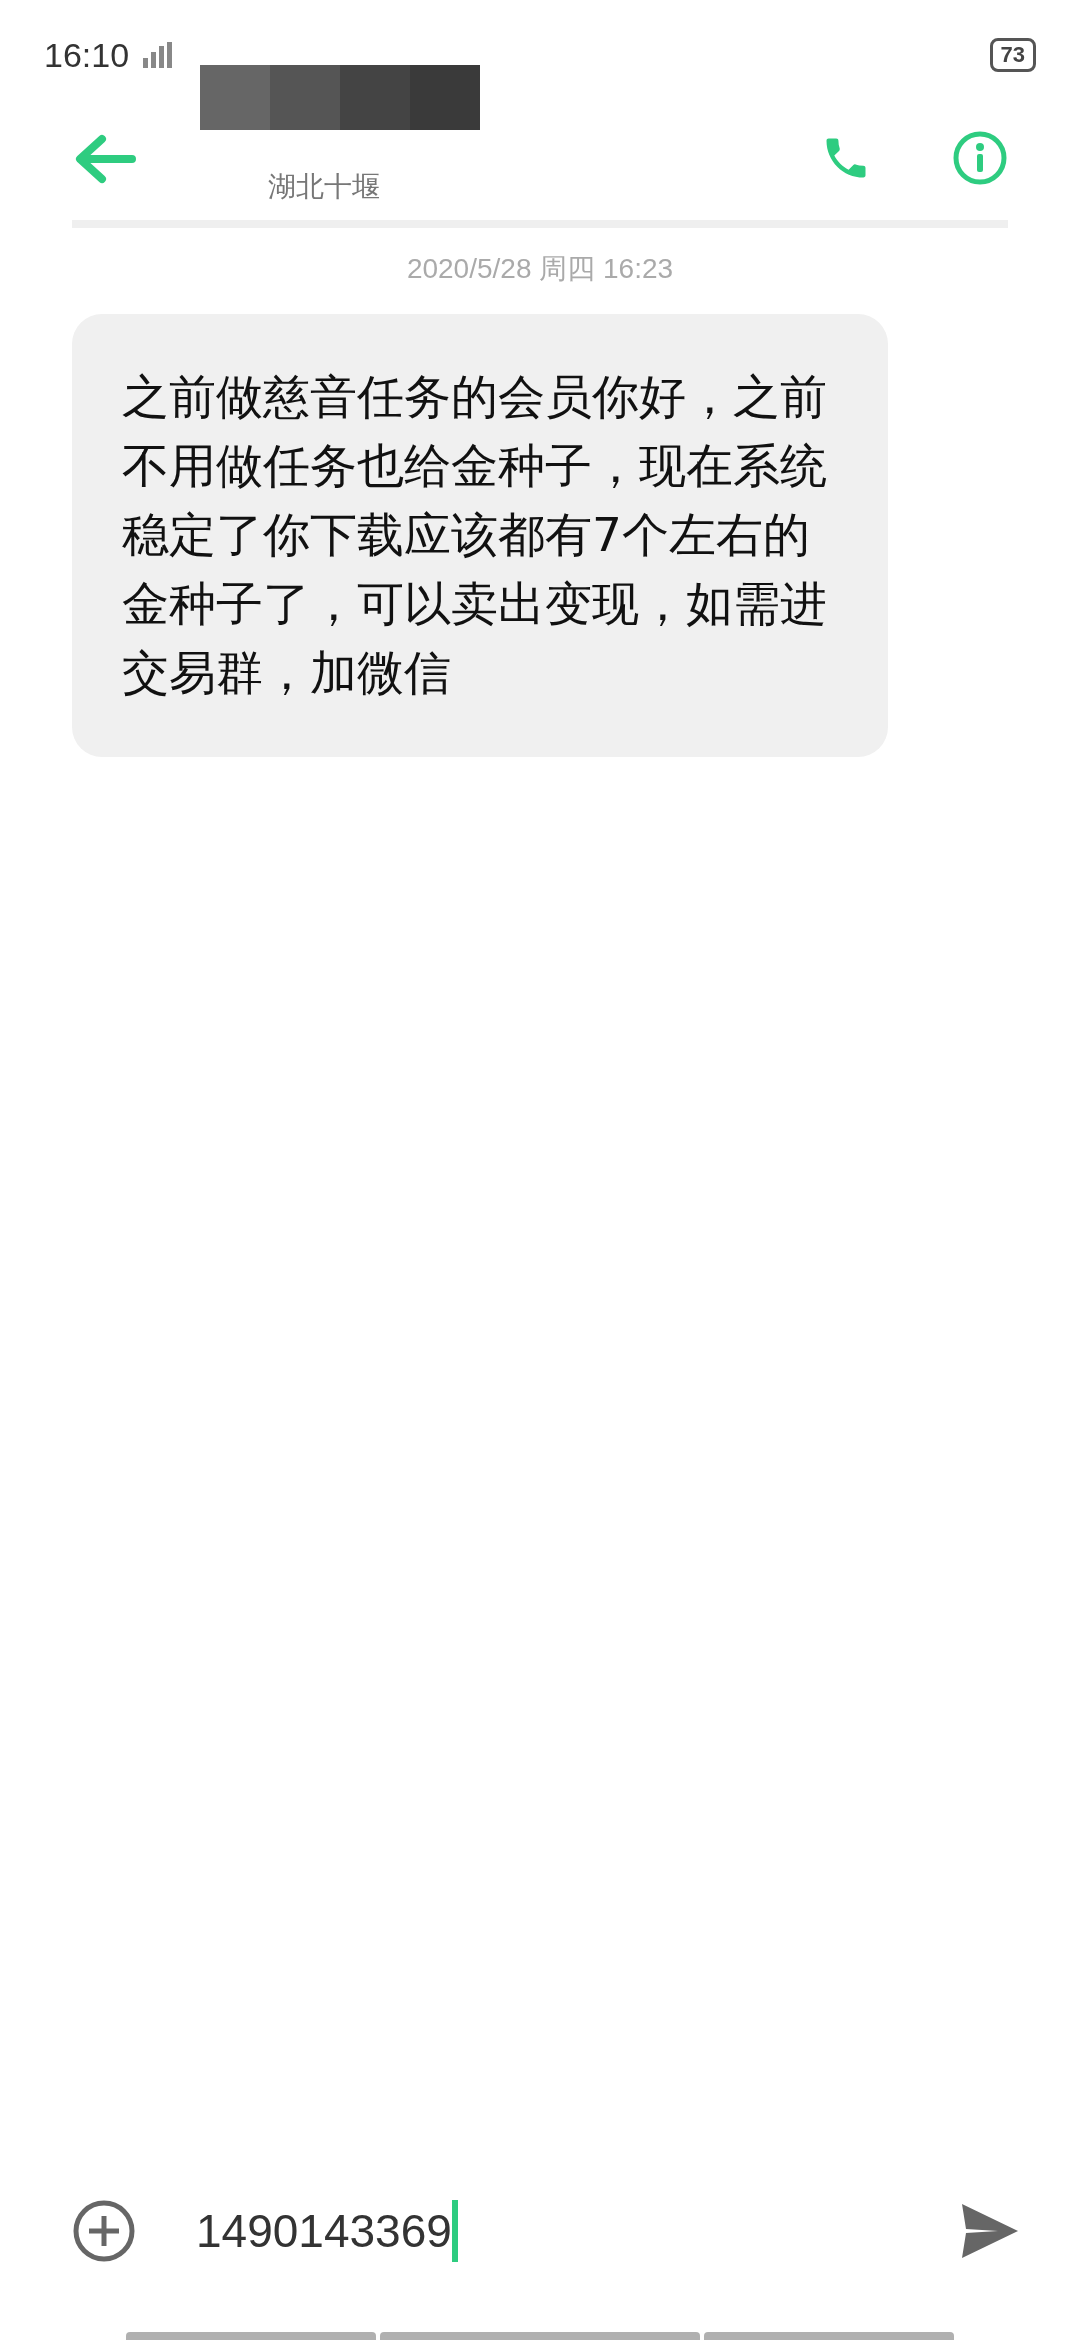  I want to click on add-button, so click(104, 2231).